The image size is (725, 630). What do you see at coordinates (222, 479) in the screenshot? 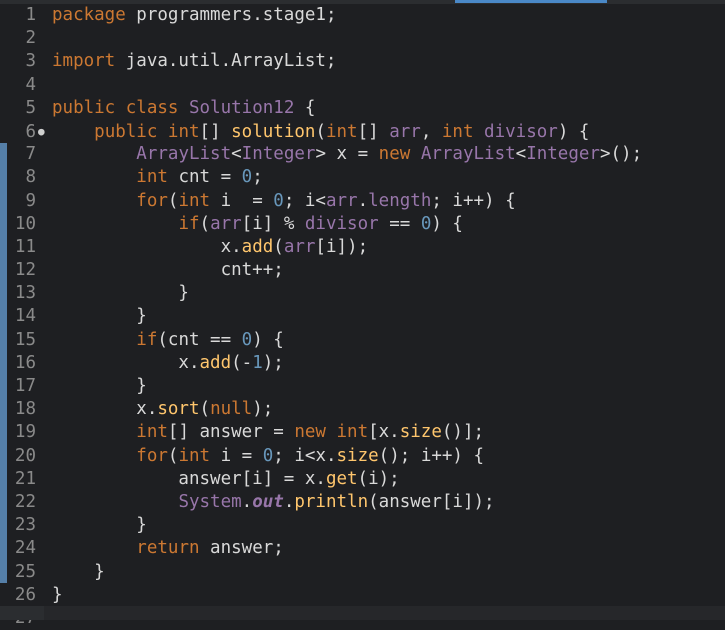
I see `code-text: answer[i] = x.get(i);` at bounding box center [222, 479].